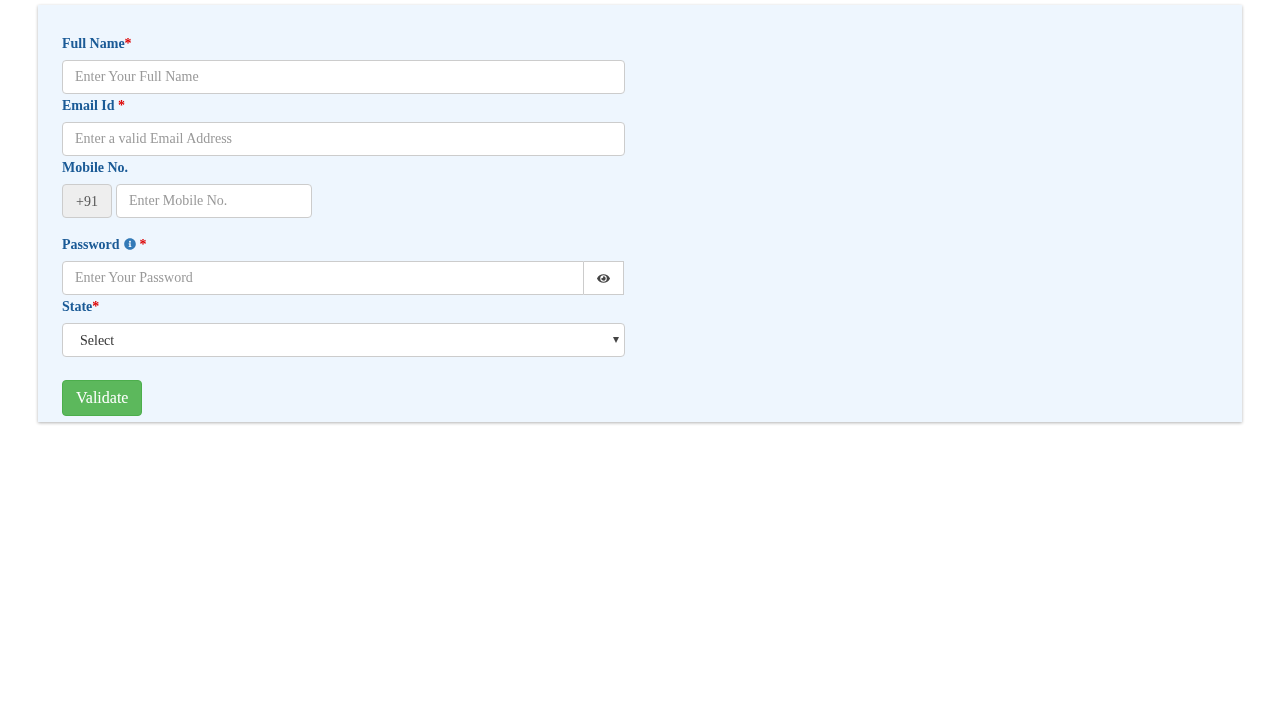 The image size is (1280, 720). I want to click on text-field: Enter Your Full Name, so click(343, 77).